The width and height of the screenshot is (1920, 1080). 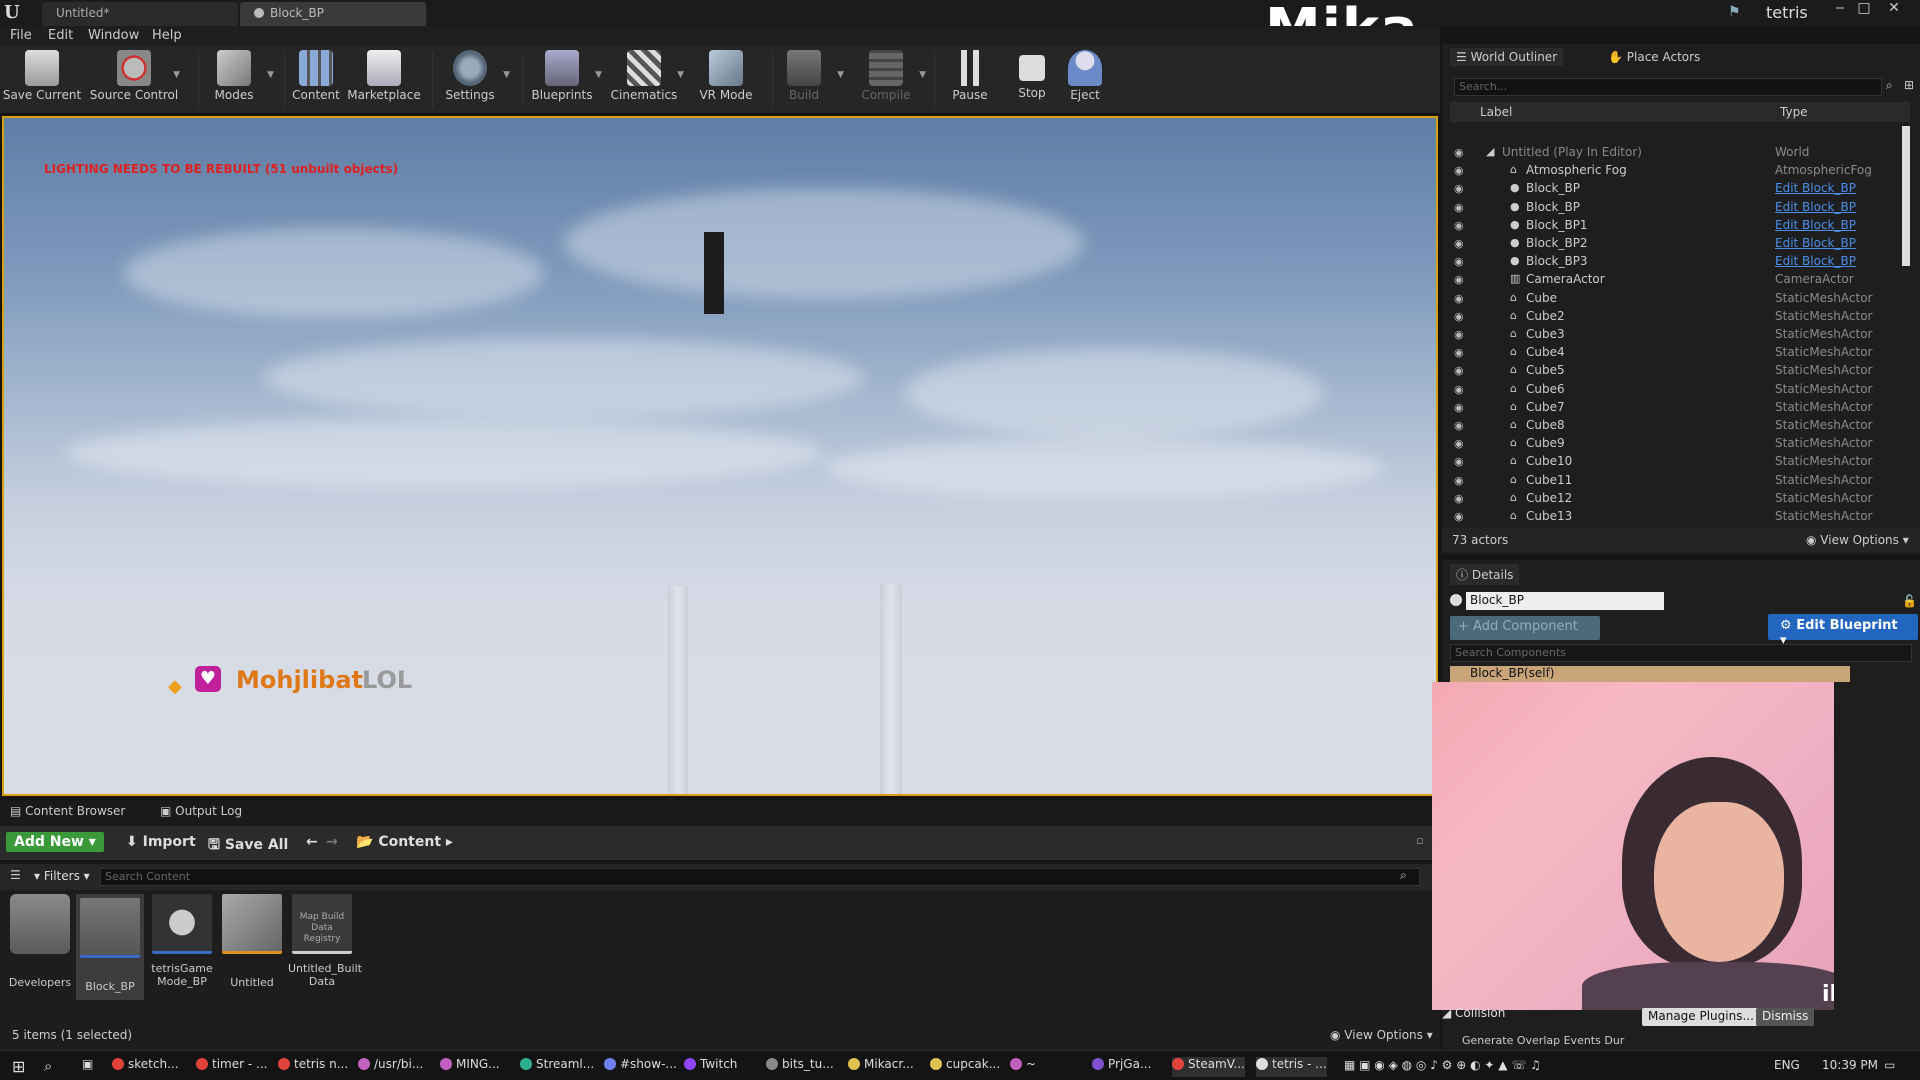 I want to click on stop-button: Stop, so click(x=1032, y=80).